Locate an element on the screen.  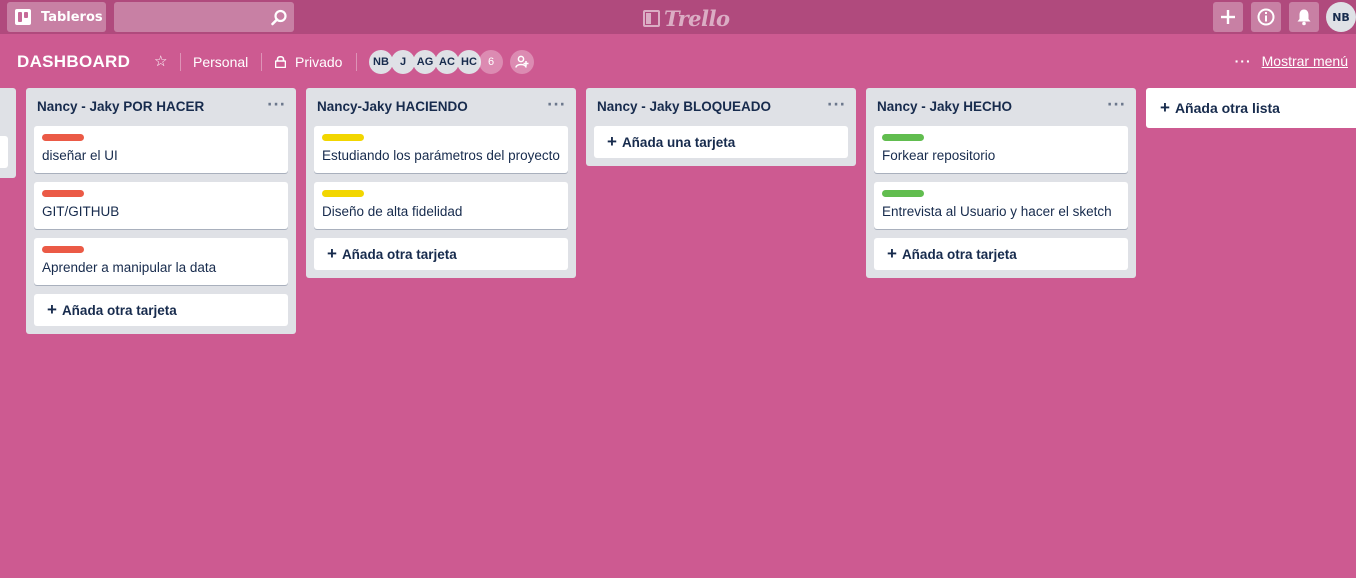
add-user-icon is located at coordinates (522, 61).